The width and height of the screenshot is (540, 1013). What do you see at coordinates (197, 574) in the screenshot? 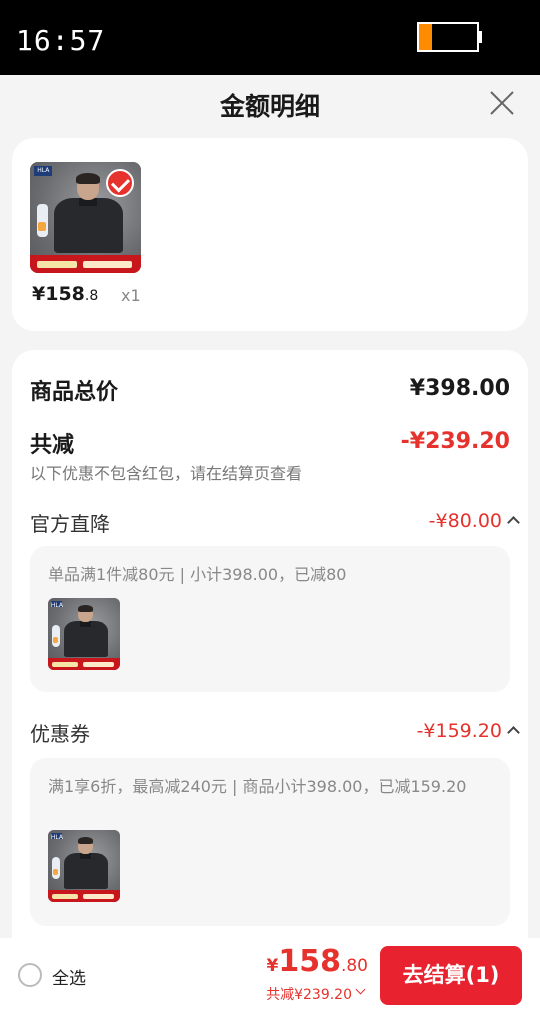
I see `official-discount-detail-text: 单品满1件减80元 | 小计398.00，已减80` at bounding box center [197, 574].